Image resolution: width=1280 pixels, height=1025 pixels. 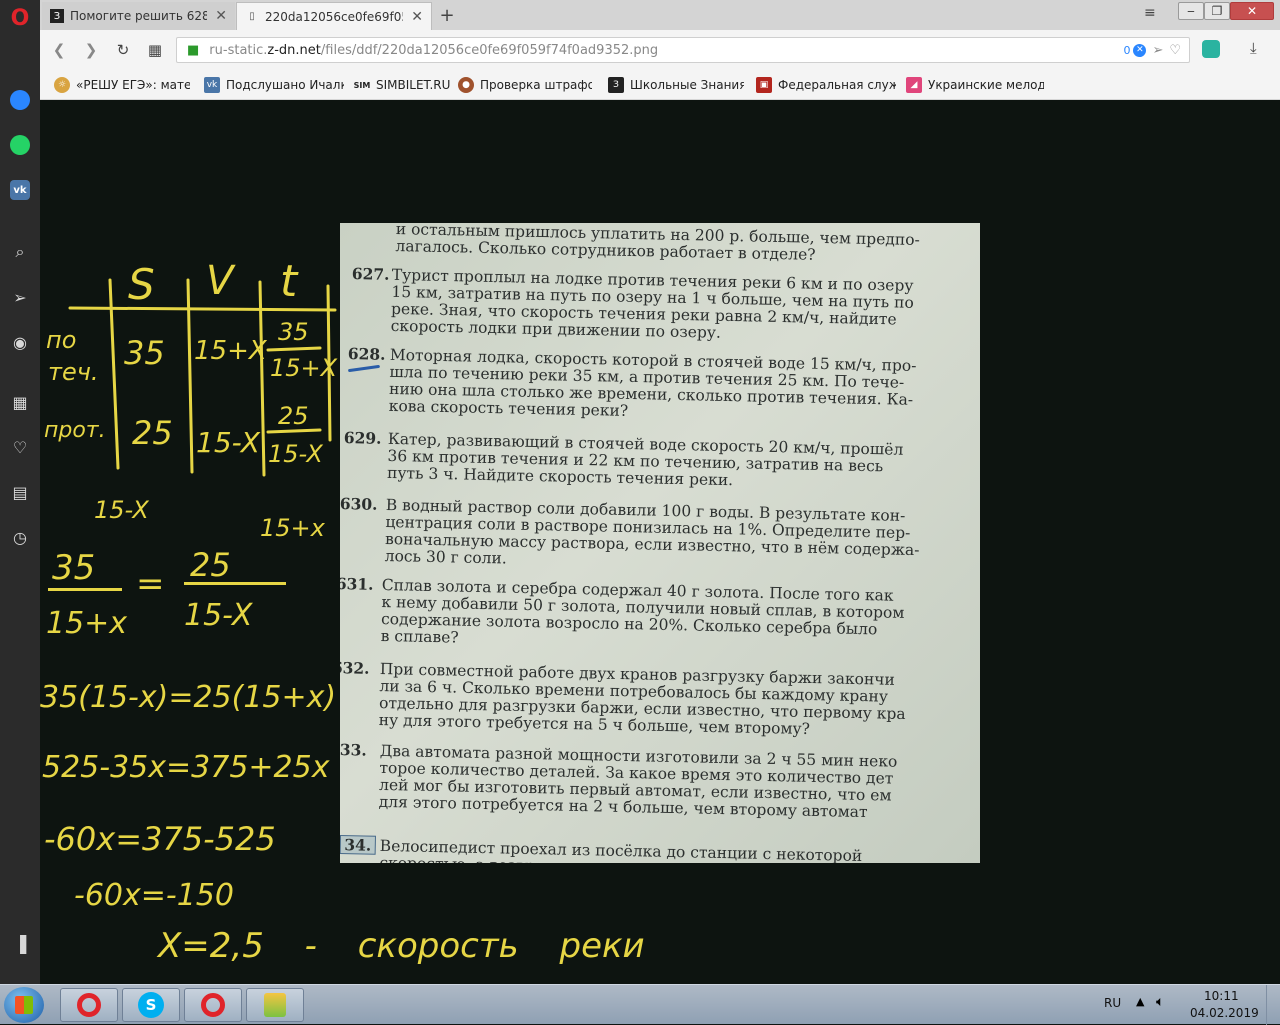 I want to click on r2-v: 15-X, so click(x=228, y=442).